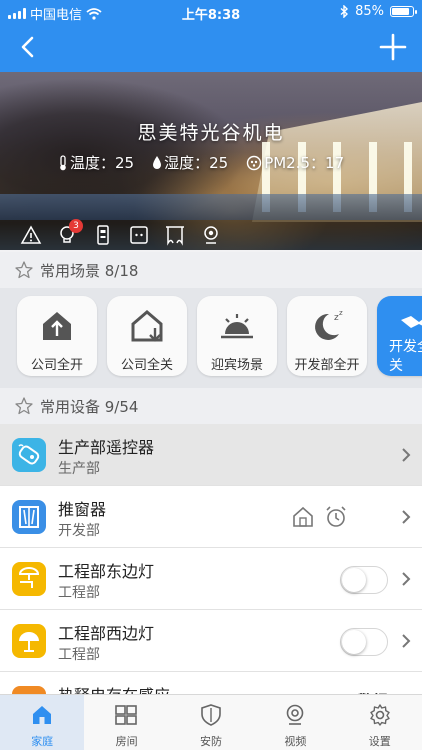 The width and height of the screenshot is (422, 750). What do you see at coordinates (303, 517) in the screenshot?
I see `home-scene-icon` at bounding box center [303, 517].